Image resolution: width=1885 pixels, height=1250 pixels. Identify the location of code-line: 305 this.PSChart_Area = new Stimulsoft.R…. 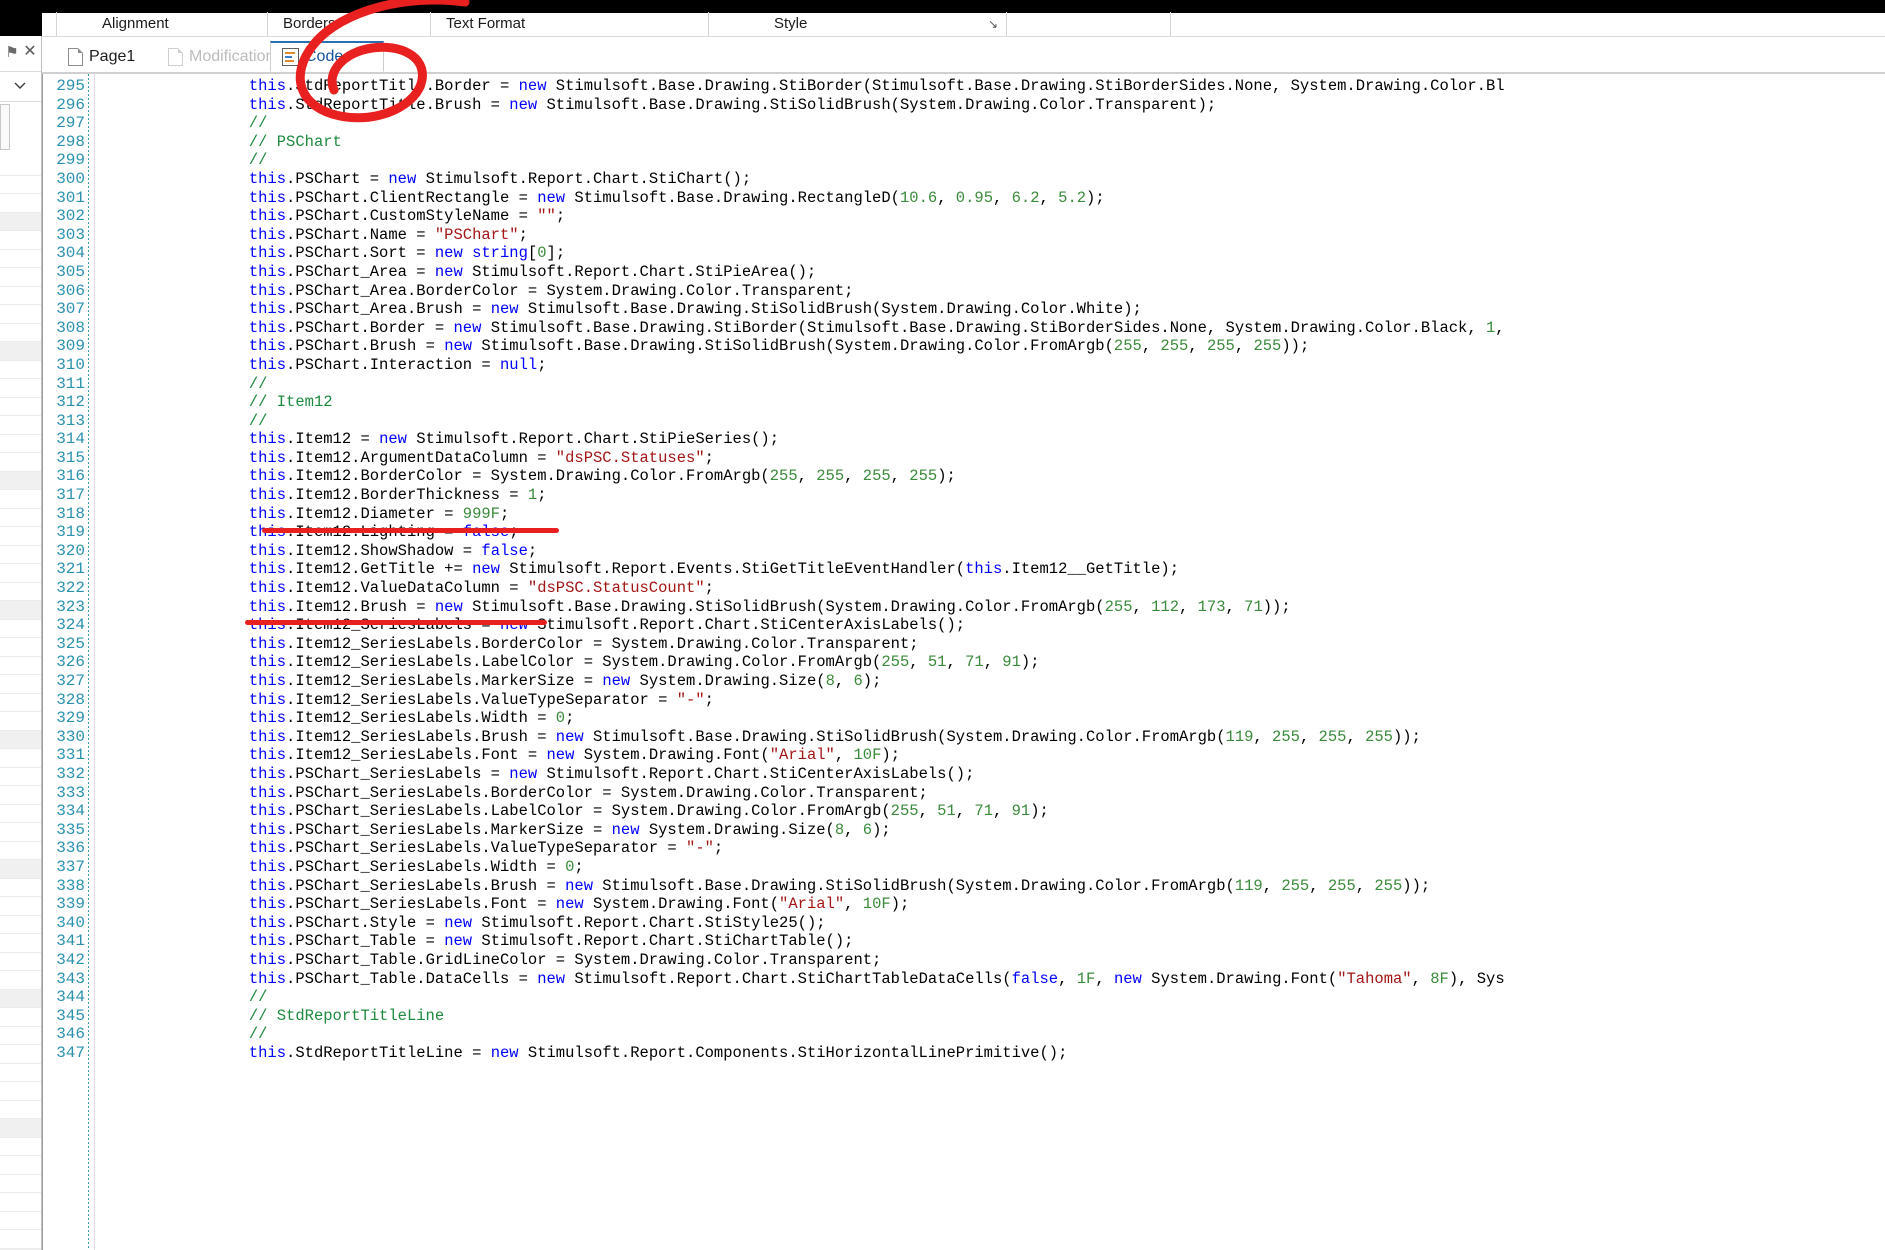
(964, 272).